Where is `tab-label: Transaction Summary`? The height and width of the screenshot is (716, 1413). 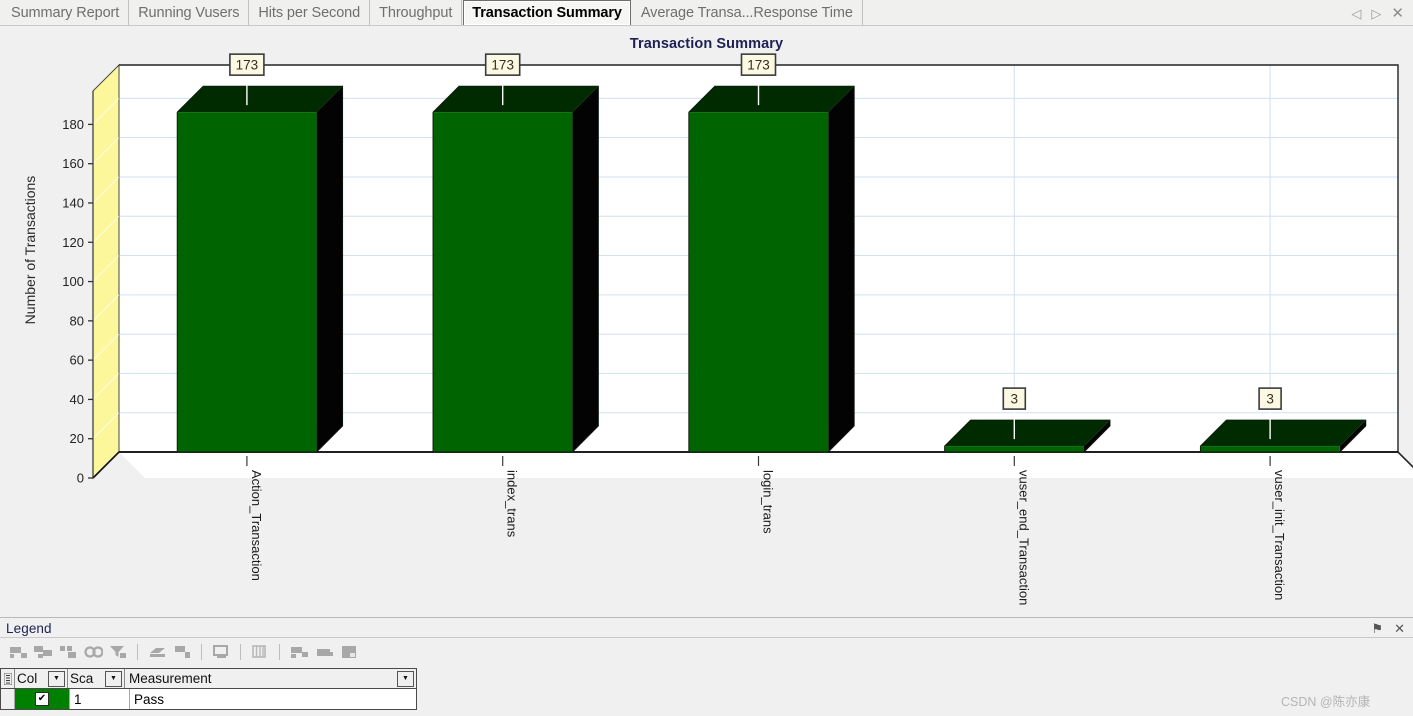 tab-label: Transaction Summary is located at coordinates (547, 13).